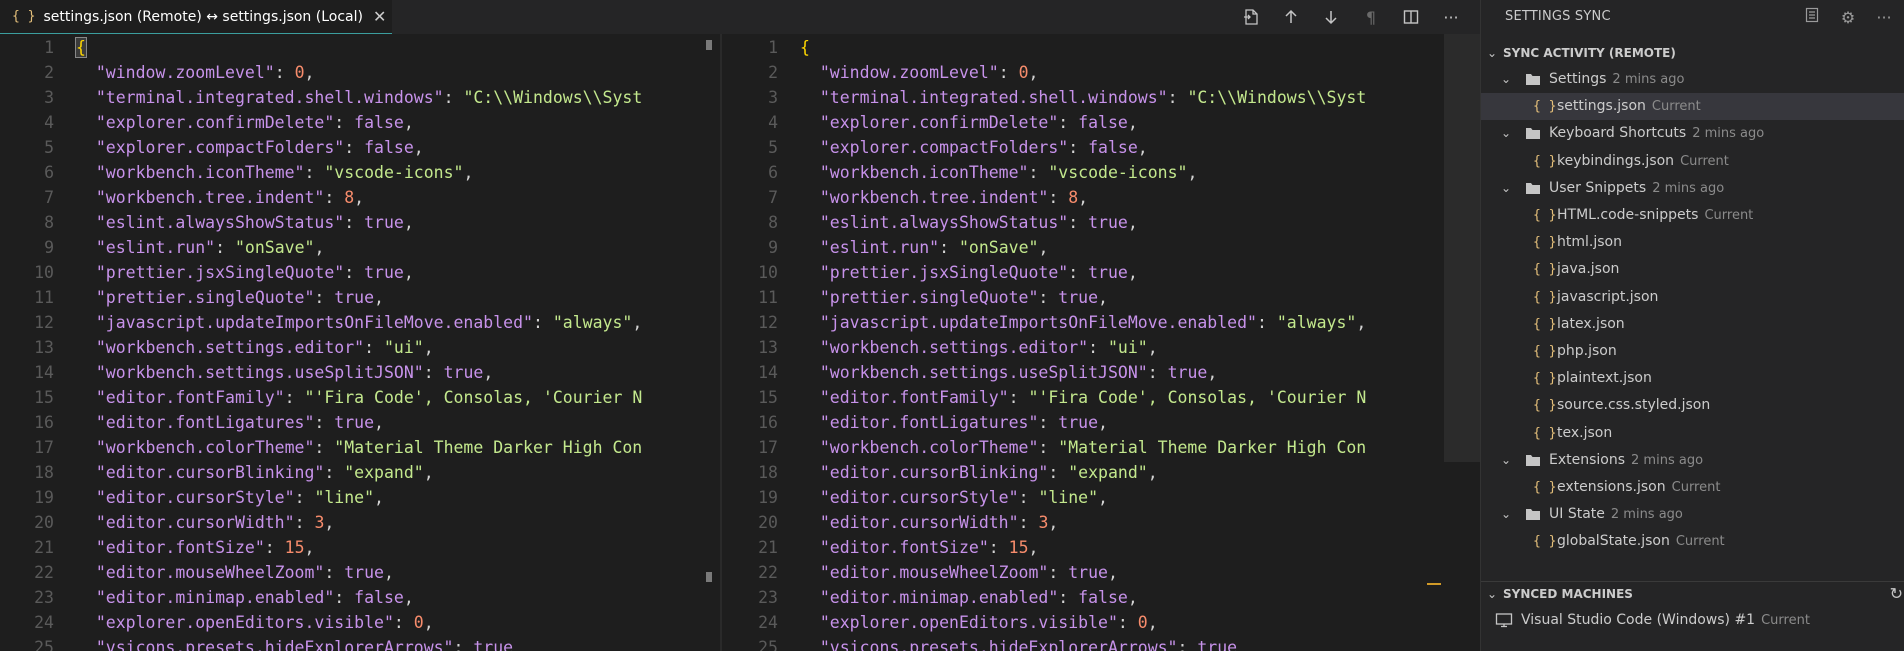 This screenshot has width=1904, height=651. Describe the element at coordinates (1533, 460) in the screenshot. I see `folder-icon` at that location.